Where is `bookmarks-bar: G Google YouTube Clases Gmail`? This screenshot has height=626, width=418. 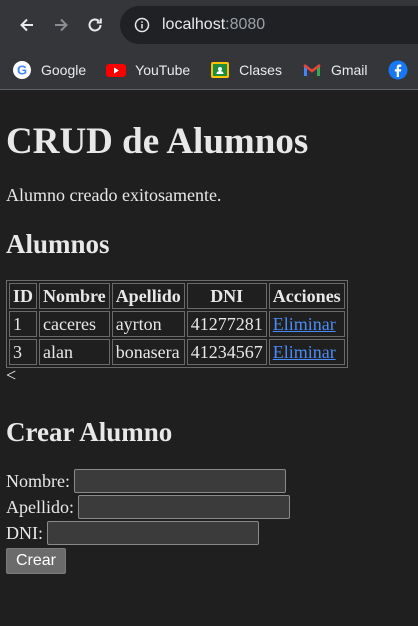
bookmarks-bar: G Google YouTube Clases Gmail is located at coordinates (209, 70).